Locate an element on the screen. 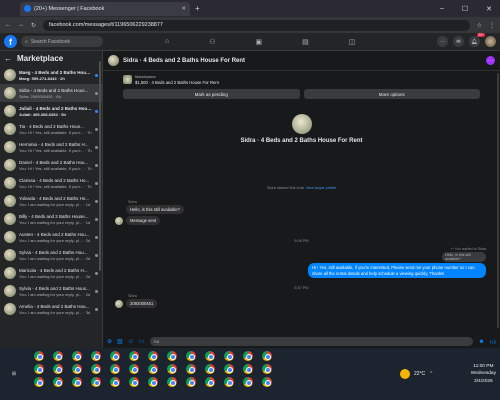 Image resolution: width=500 pixels, height=400 pixels. sidebar-scrollbar is located at coordinates (100, 166).